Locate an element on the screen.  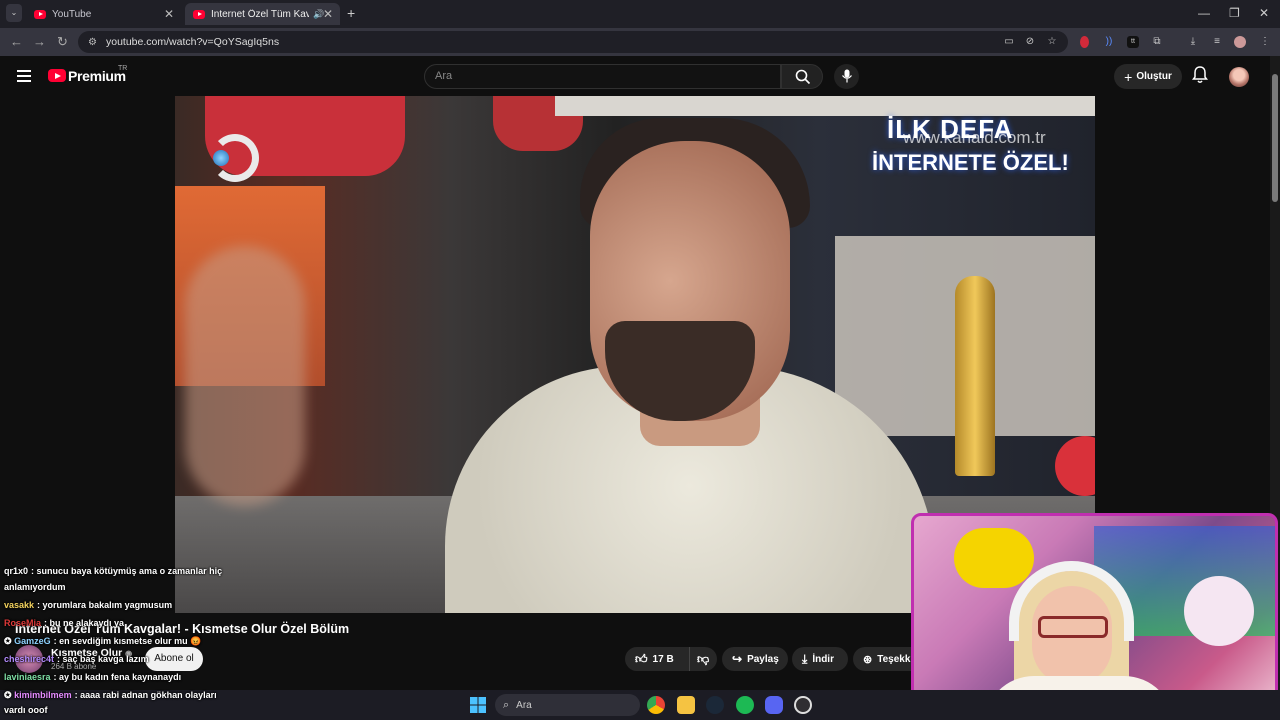
search-input: Ara is located at coordinates (602, 76).